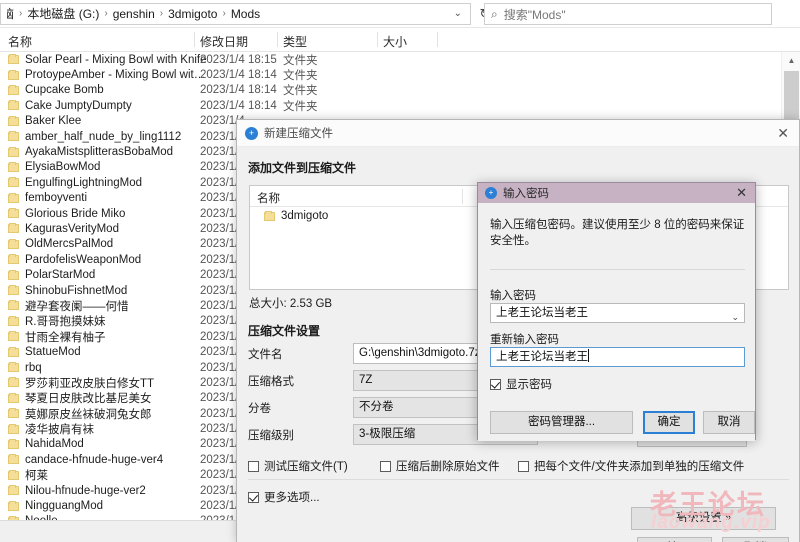  Describe the element at coordinates (75, 213) in the screenshot. I see `file-name: Glorious Bride Miko` at that location.